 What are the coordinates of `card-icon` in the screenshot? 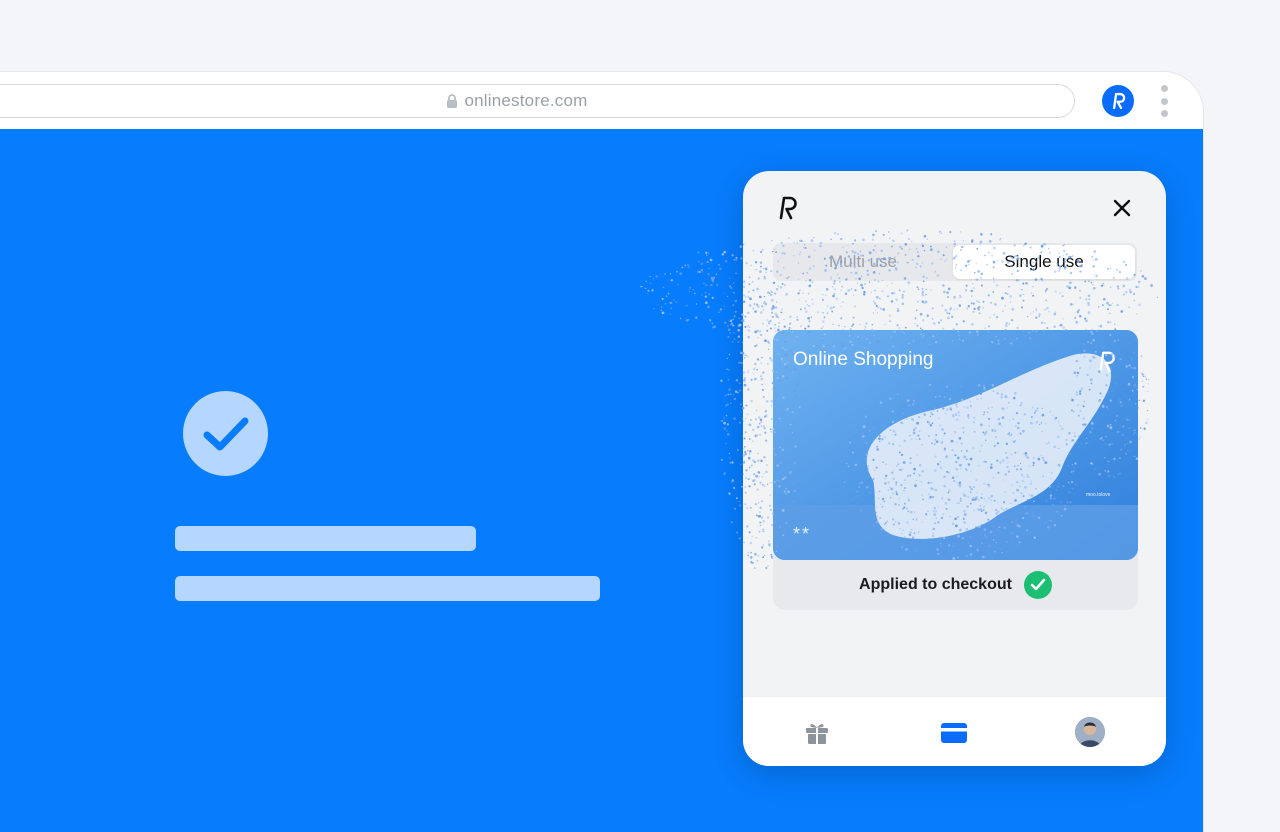 It's located at (954, 733).